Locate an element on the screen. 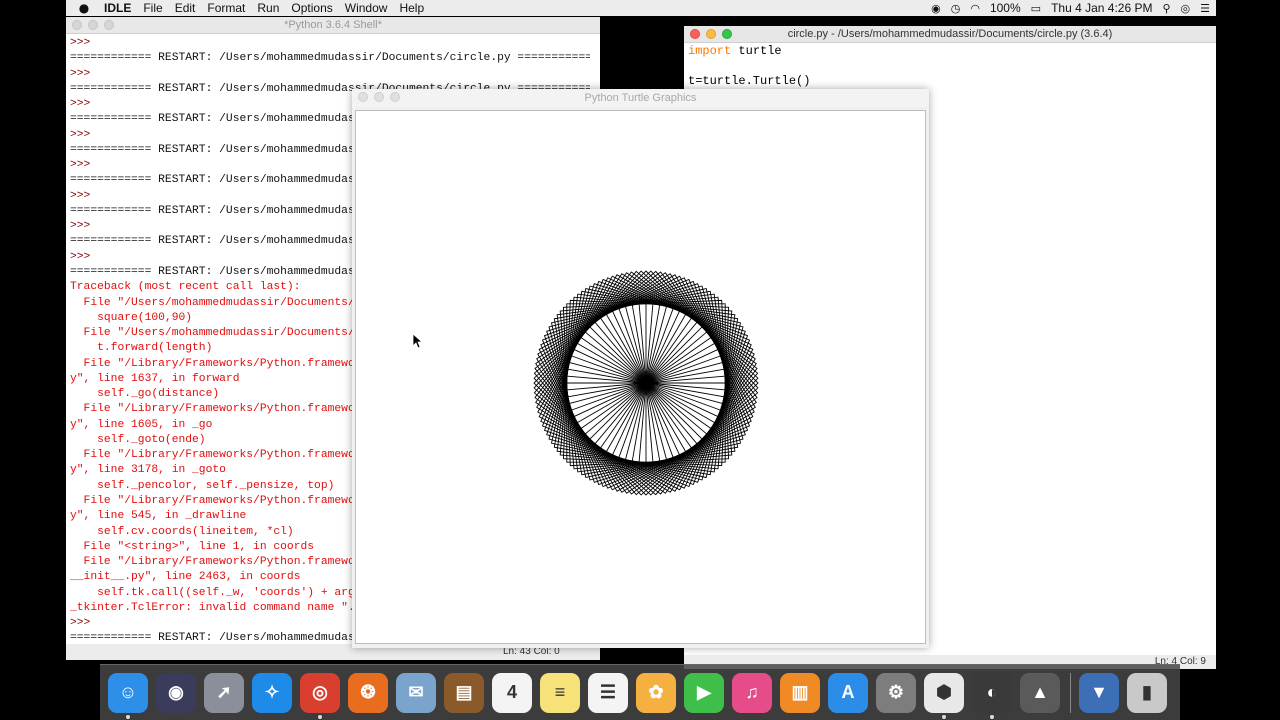 This screenshot has width=1280, height=720. facetime-icon: ▶ is located at coordinates (704, 692).